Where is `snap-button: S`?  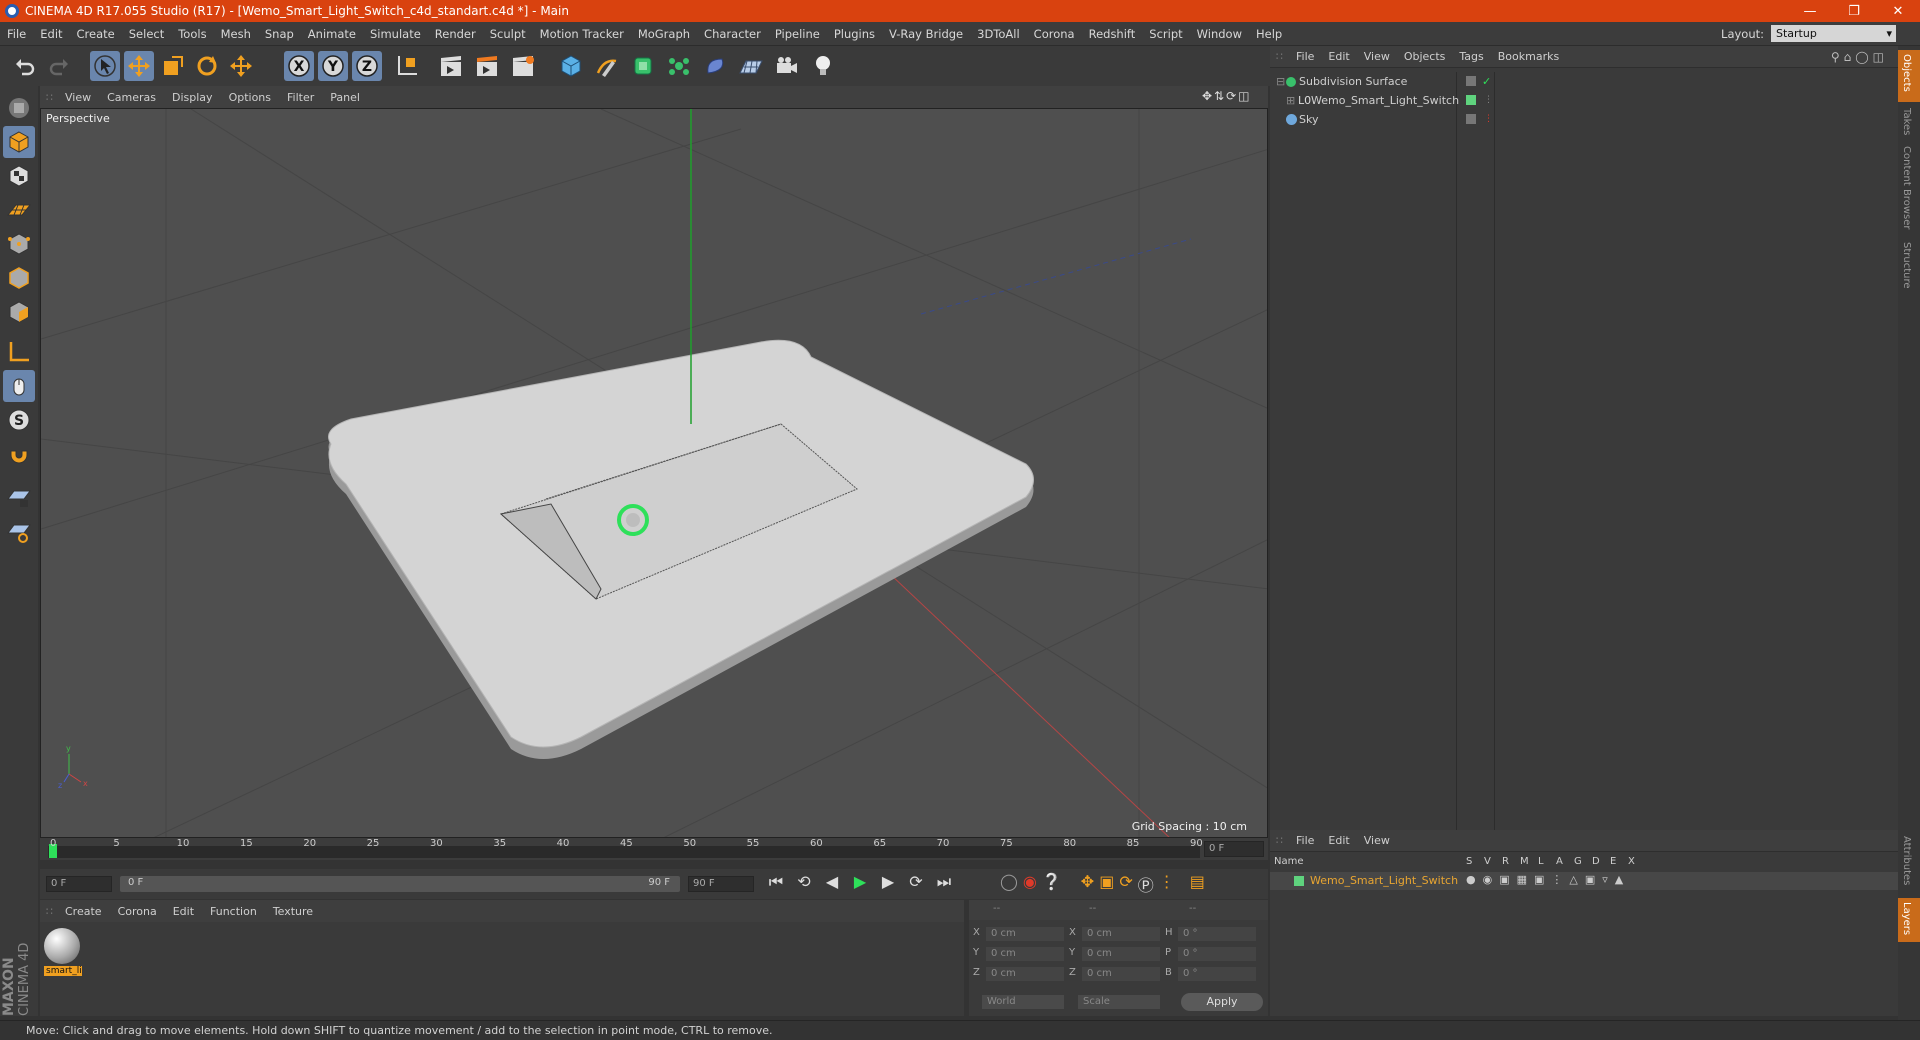 snap-button: S is located at coordinates (19, 420).